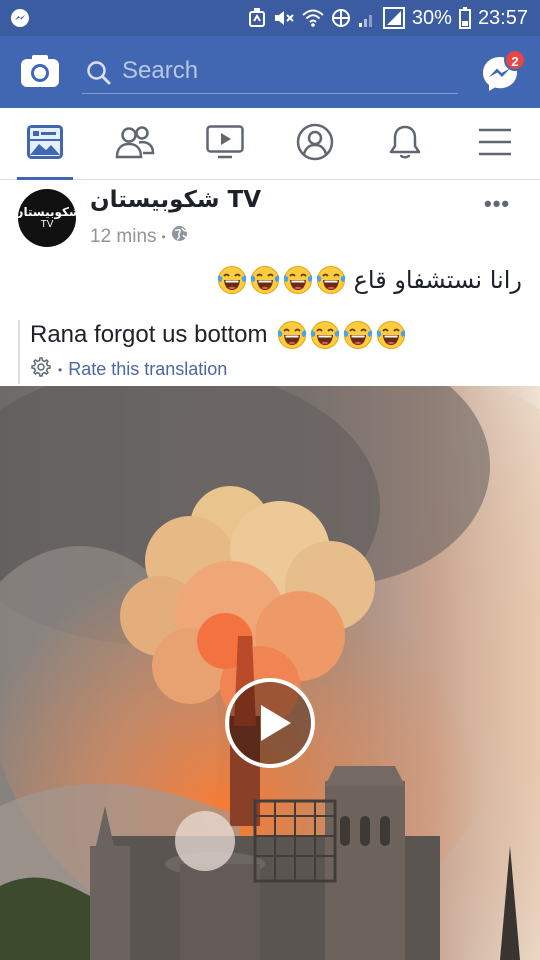  Describe the element at coordinates (123, 237) in the screenshot. I see `post-time: 12 mins` at that location.